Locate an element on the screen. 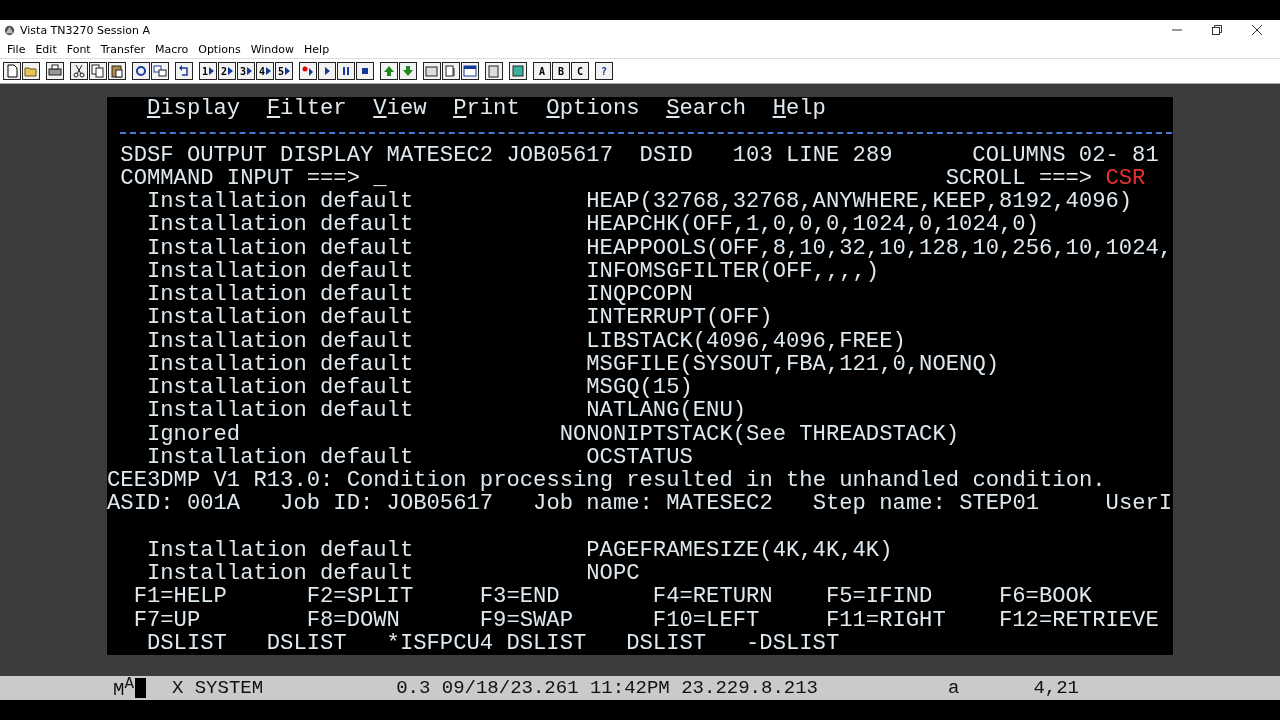  action-bar-item: View is located at coordinates (400, 109).